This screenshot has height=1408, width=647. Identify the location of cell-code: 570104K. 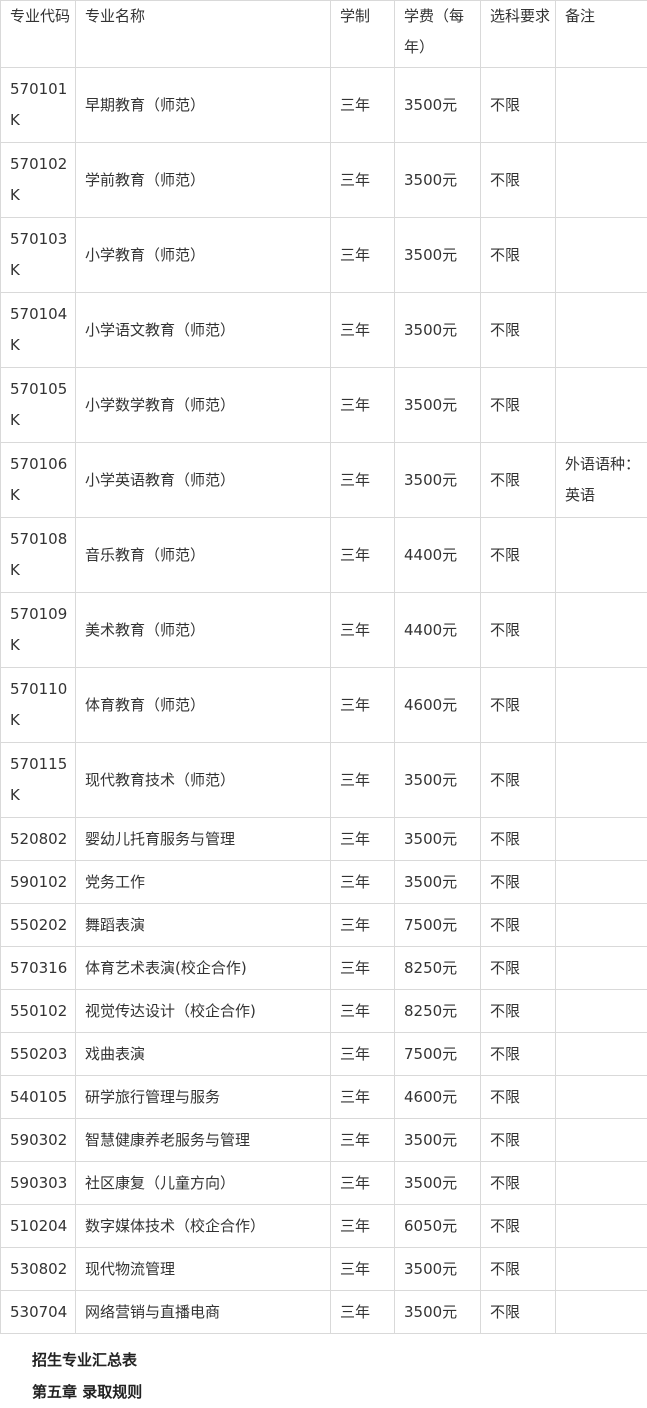
(38, 330).